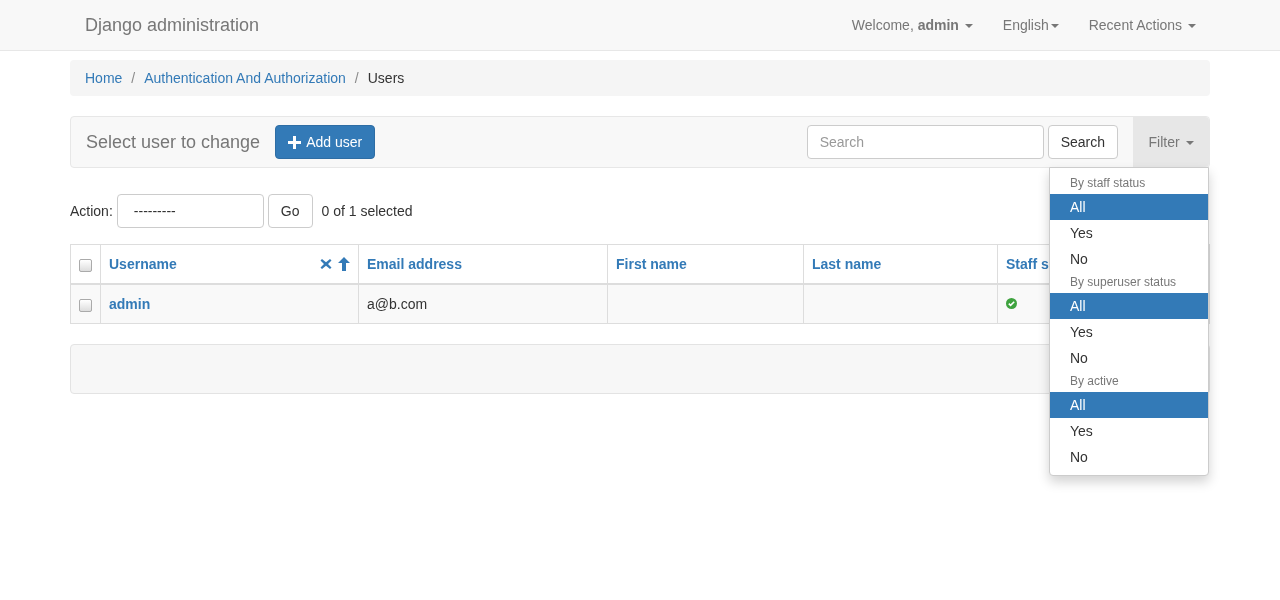 This screenshot has width=1280, height=600. What do you see at coordinates (1027, 264) in the screenshot?
I see `column-header: Staff s` at bounding box center [1027, 264].